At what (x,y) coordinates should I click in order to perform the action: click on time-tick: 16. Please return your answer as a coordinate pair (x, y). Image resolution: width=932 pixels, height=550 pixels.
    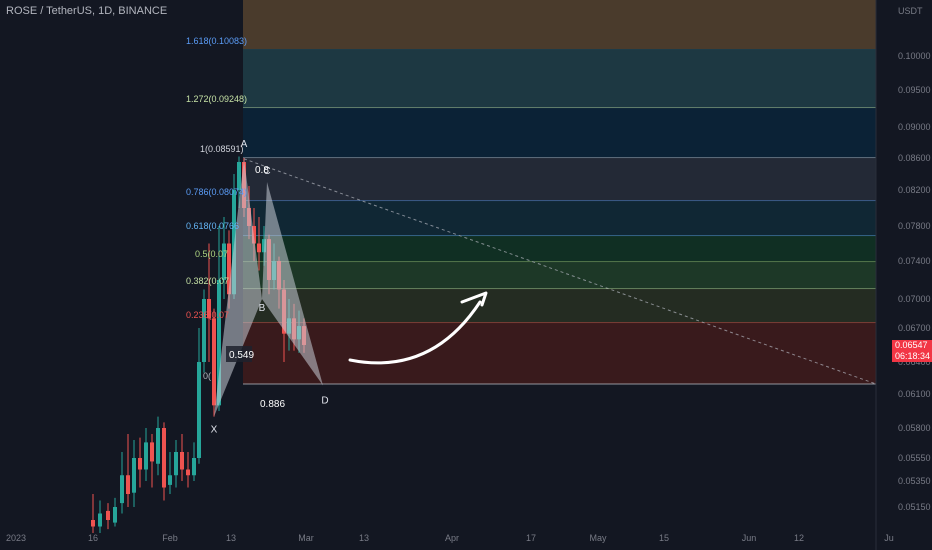
    Looking at the image, I should click on (93, 538).